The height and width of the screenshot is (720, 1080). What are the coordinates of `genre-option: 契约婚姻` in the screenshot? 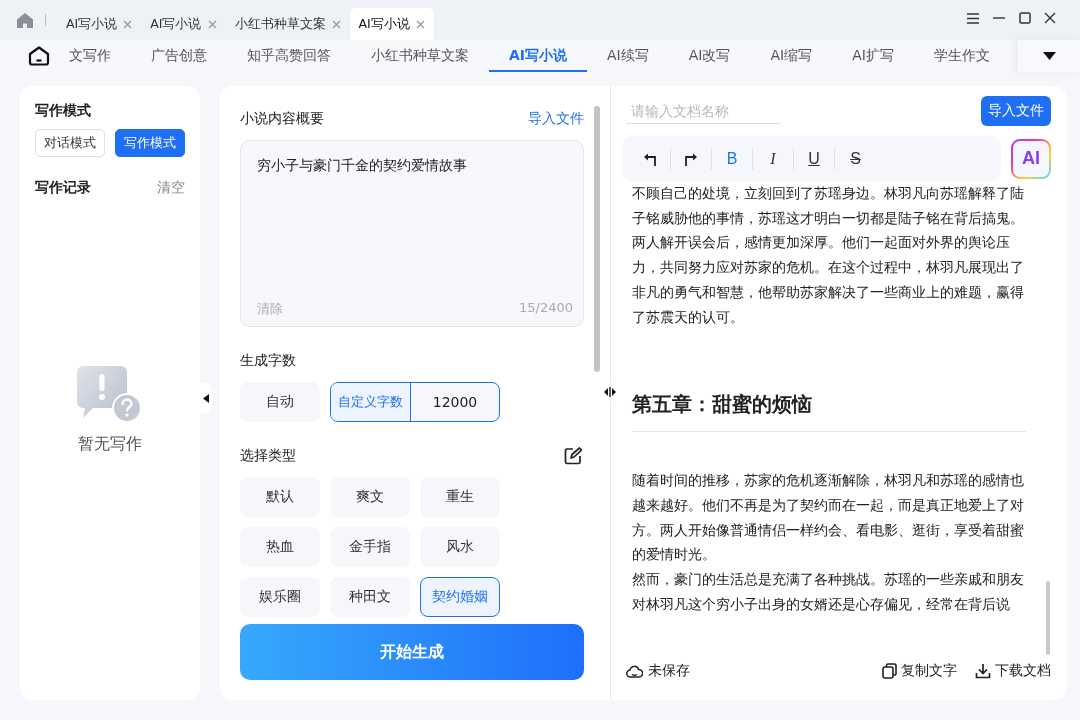 It's located at (460, 597).